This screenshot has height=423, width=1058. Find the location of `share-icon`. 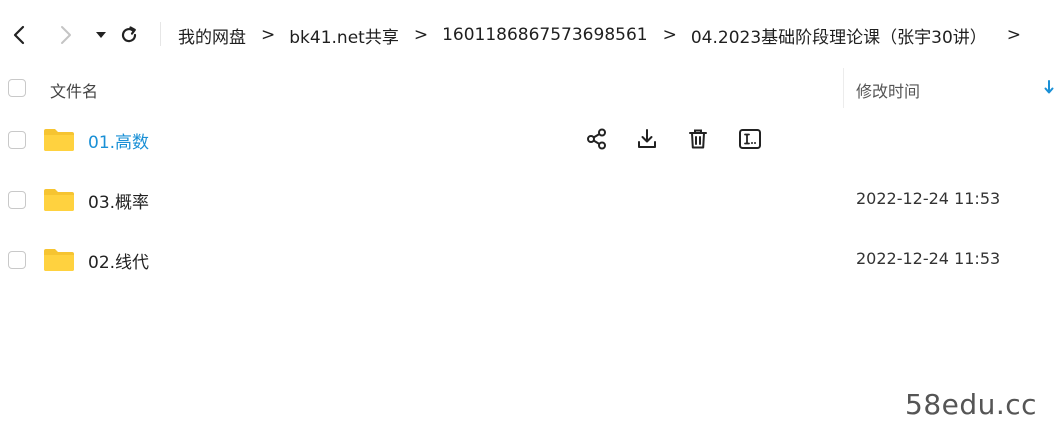

share-icon is located at coordinates (596, 139).